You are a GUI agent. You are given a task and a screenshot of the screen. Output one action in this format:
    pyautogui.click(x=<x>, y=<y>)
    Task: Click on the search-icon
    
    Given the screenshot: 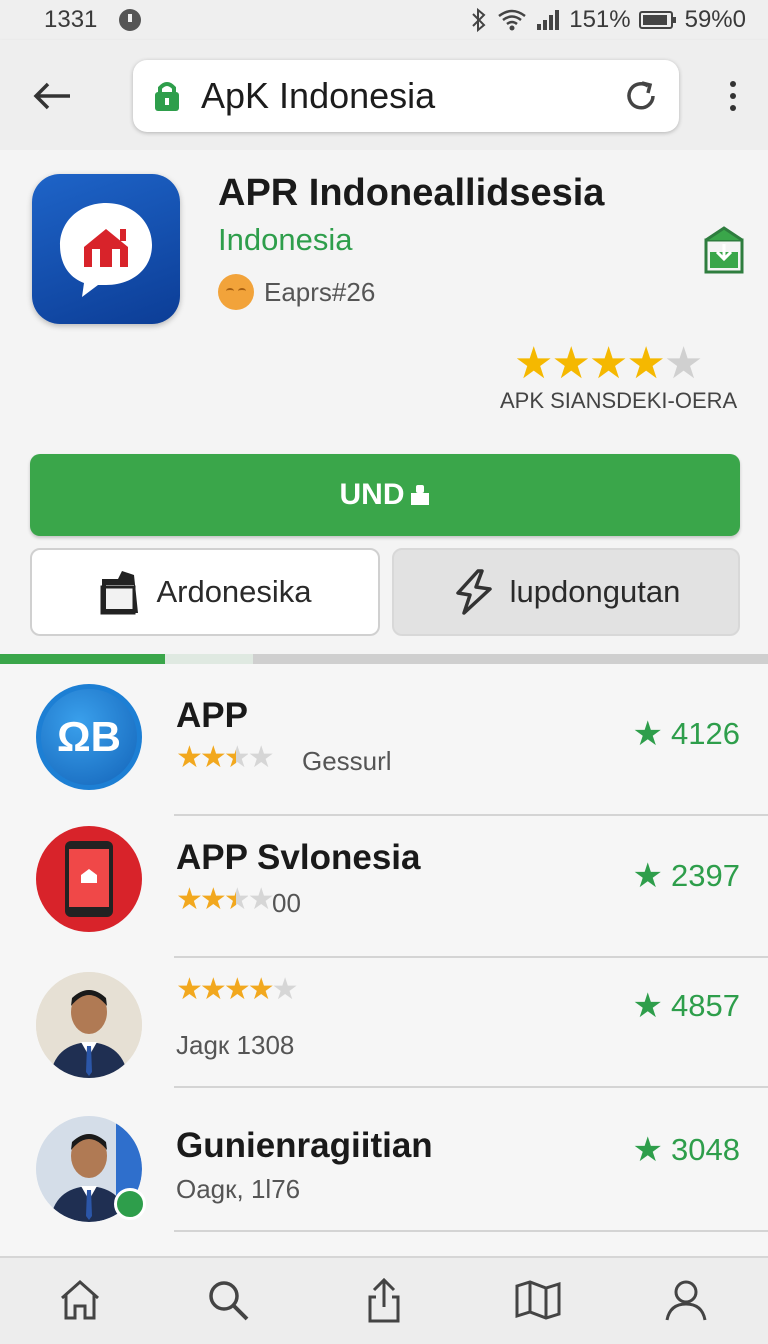 What is the action you would take?
    pyautogui.click(x=229, y=1301)
    